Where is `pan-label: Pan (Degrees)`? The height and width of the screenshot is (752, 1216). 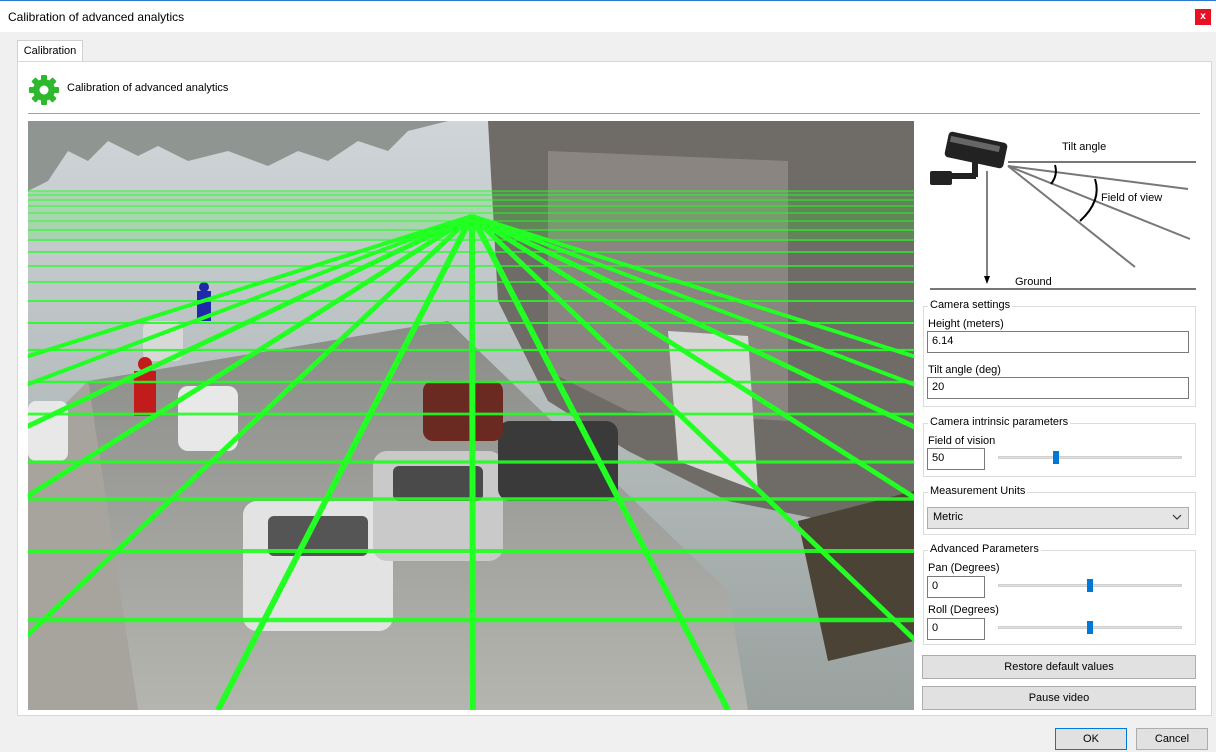
pan-label: Pan (Degrees) is located at coordinates (964, 568).